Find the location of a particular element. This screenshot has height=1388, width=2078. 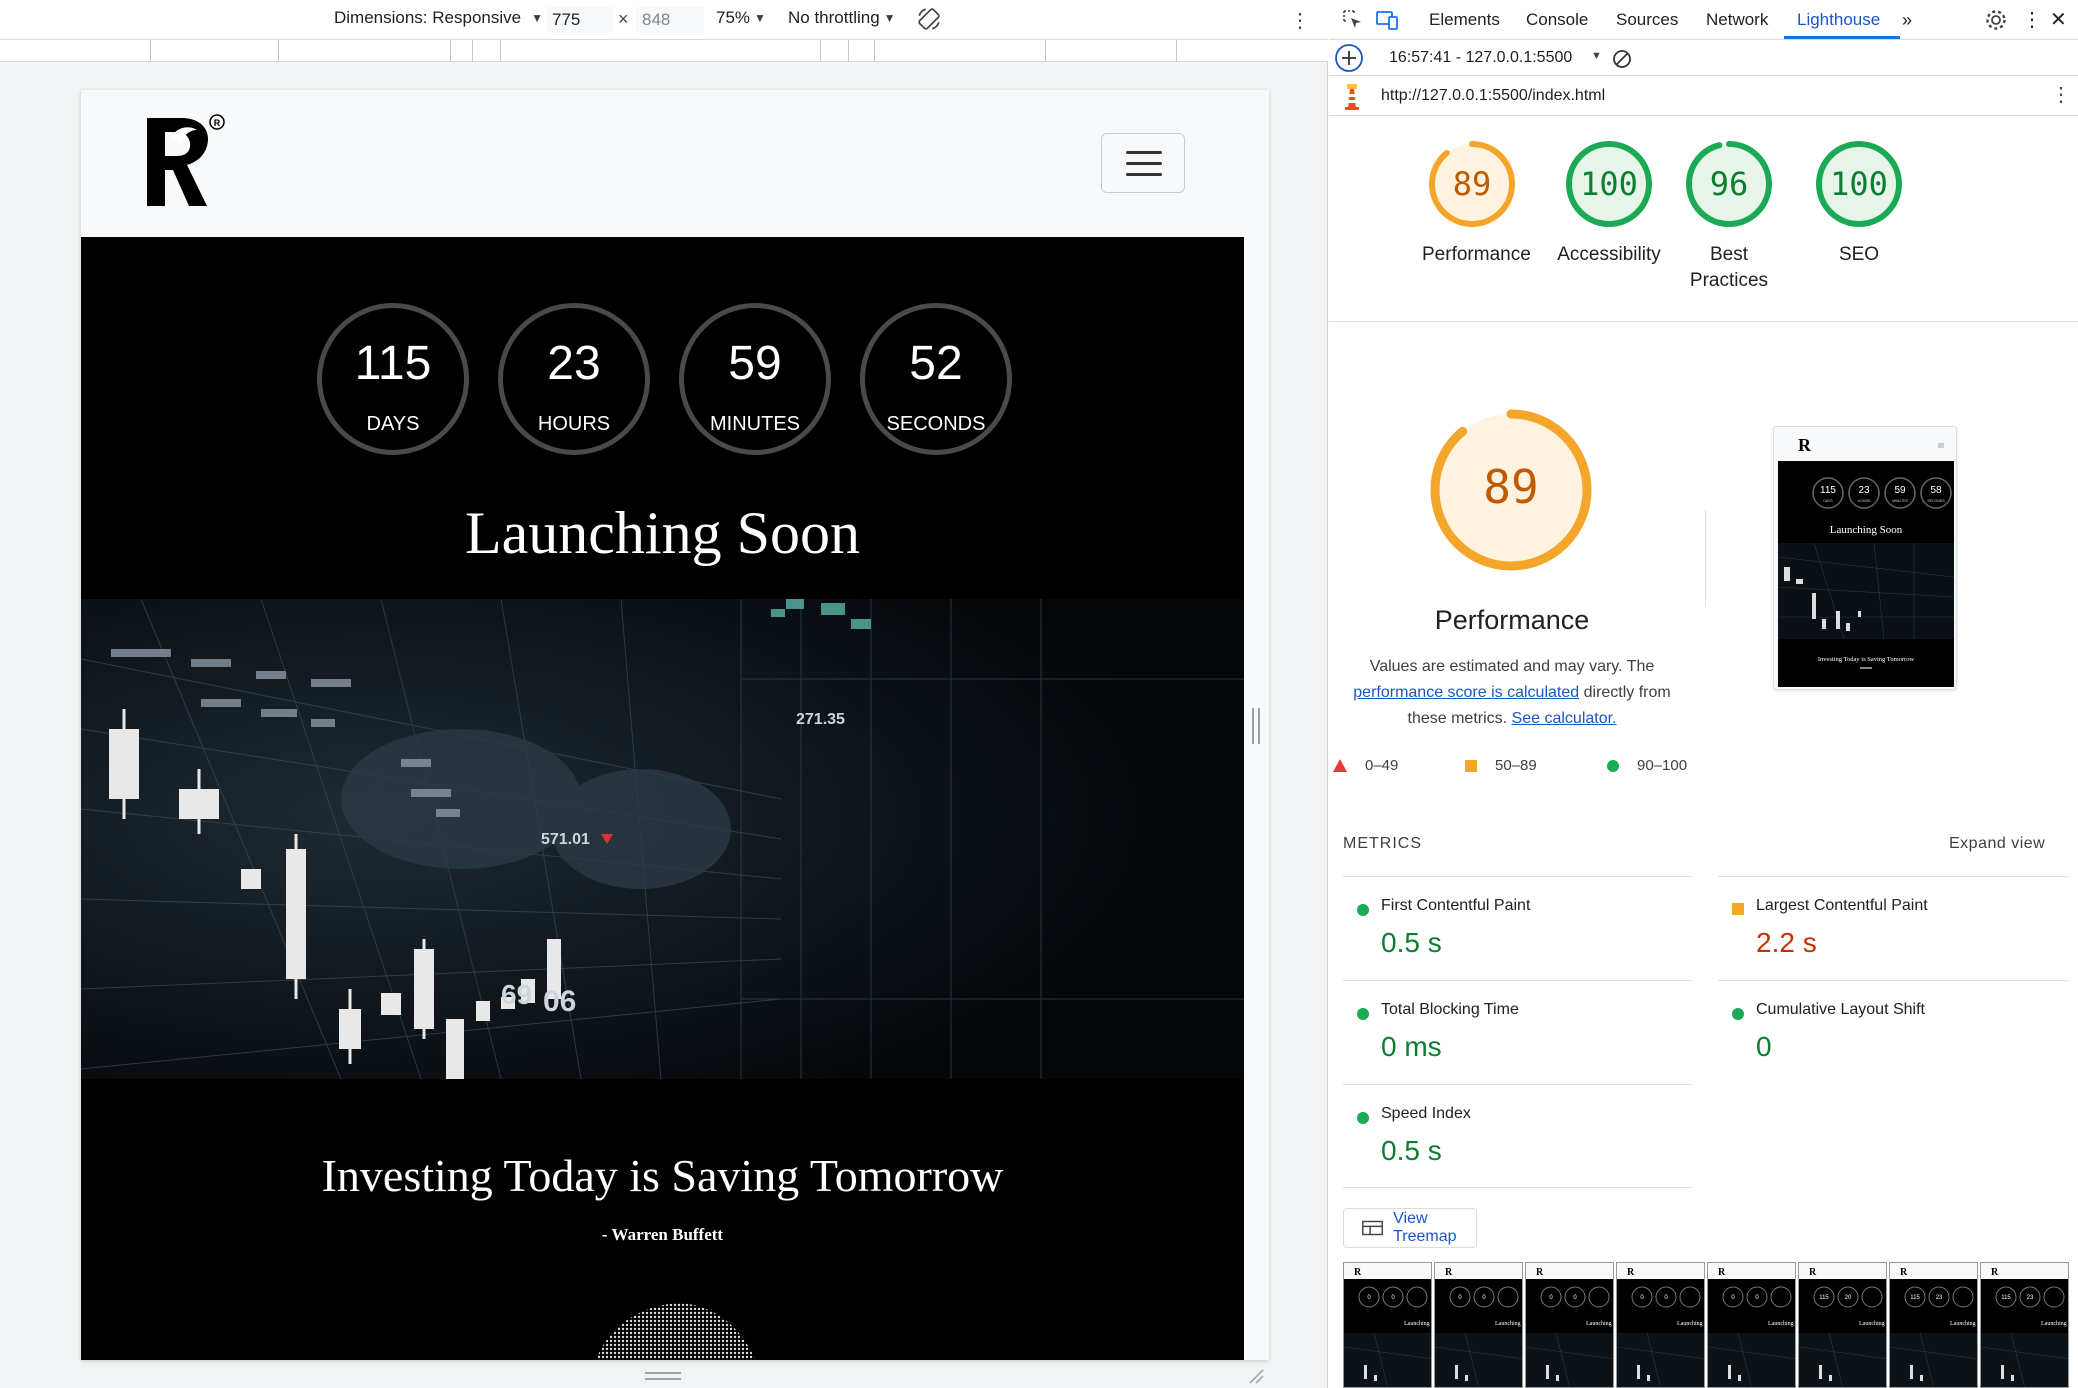

desc-text: directly from is located at coordinates (1627, 692).